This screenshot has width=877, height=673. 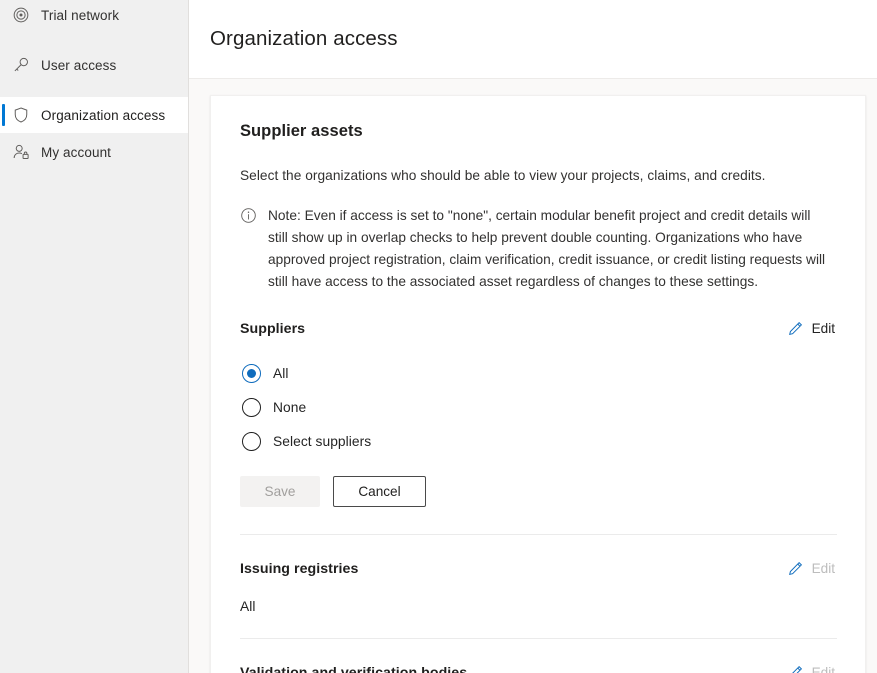 I want to click on sidebar-item-trial-network: Trial network, so click(x=94, y=16).